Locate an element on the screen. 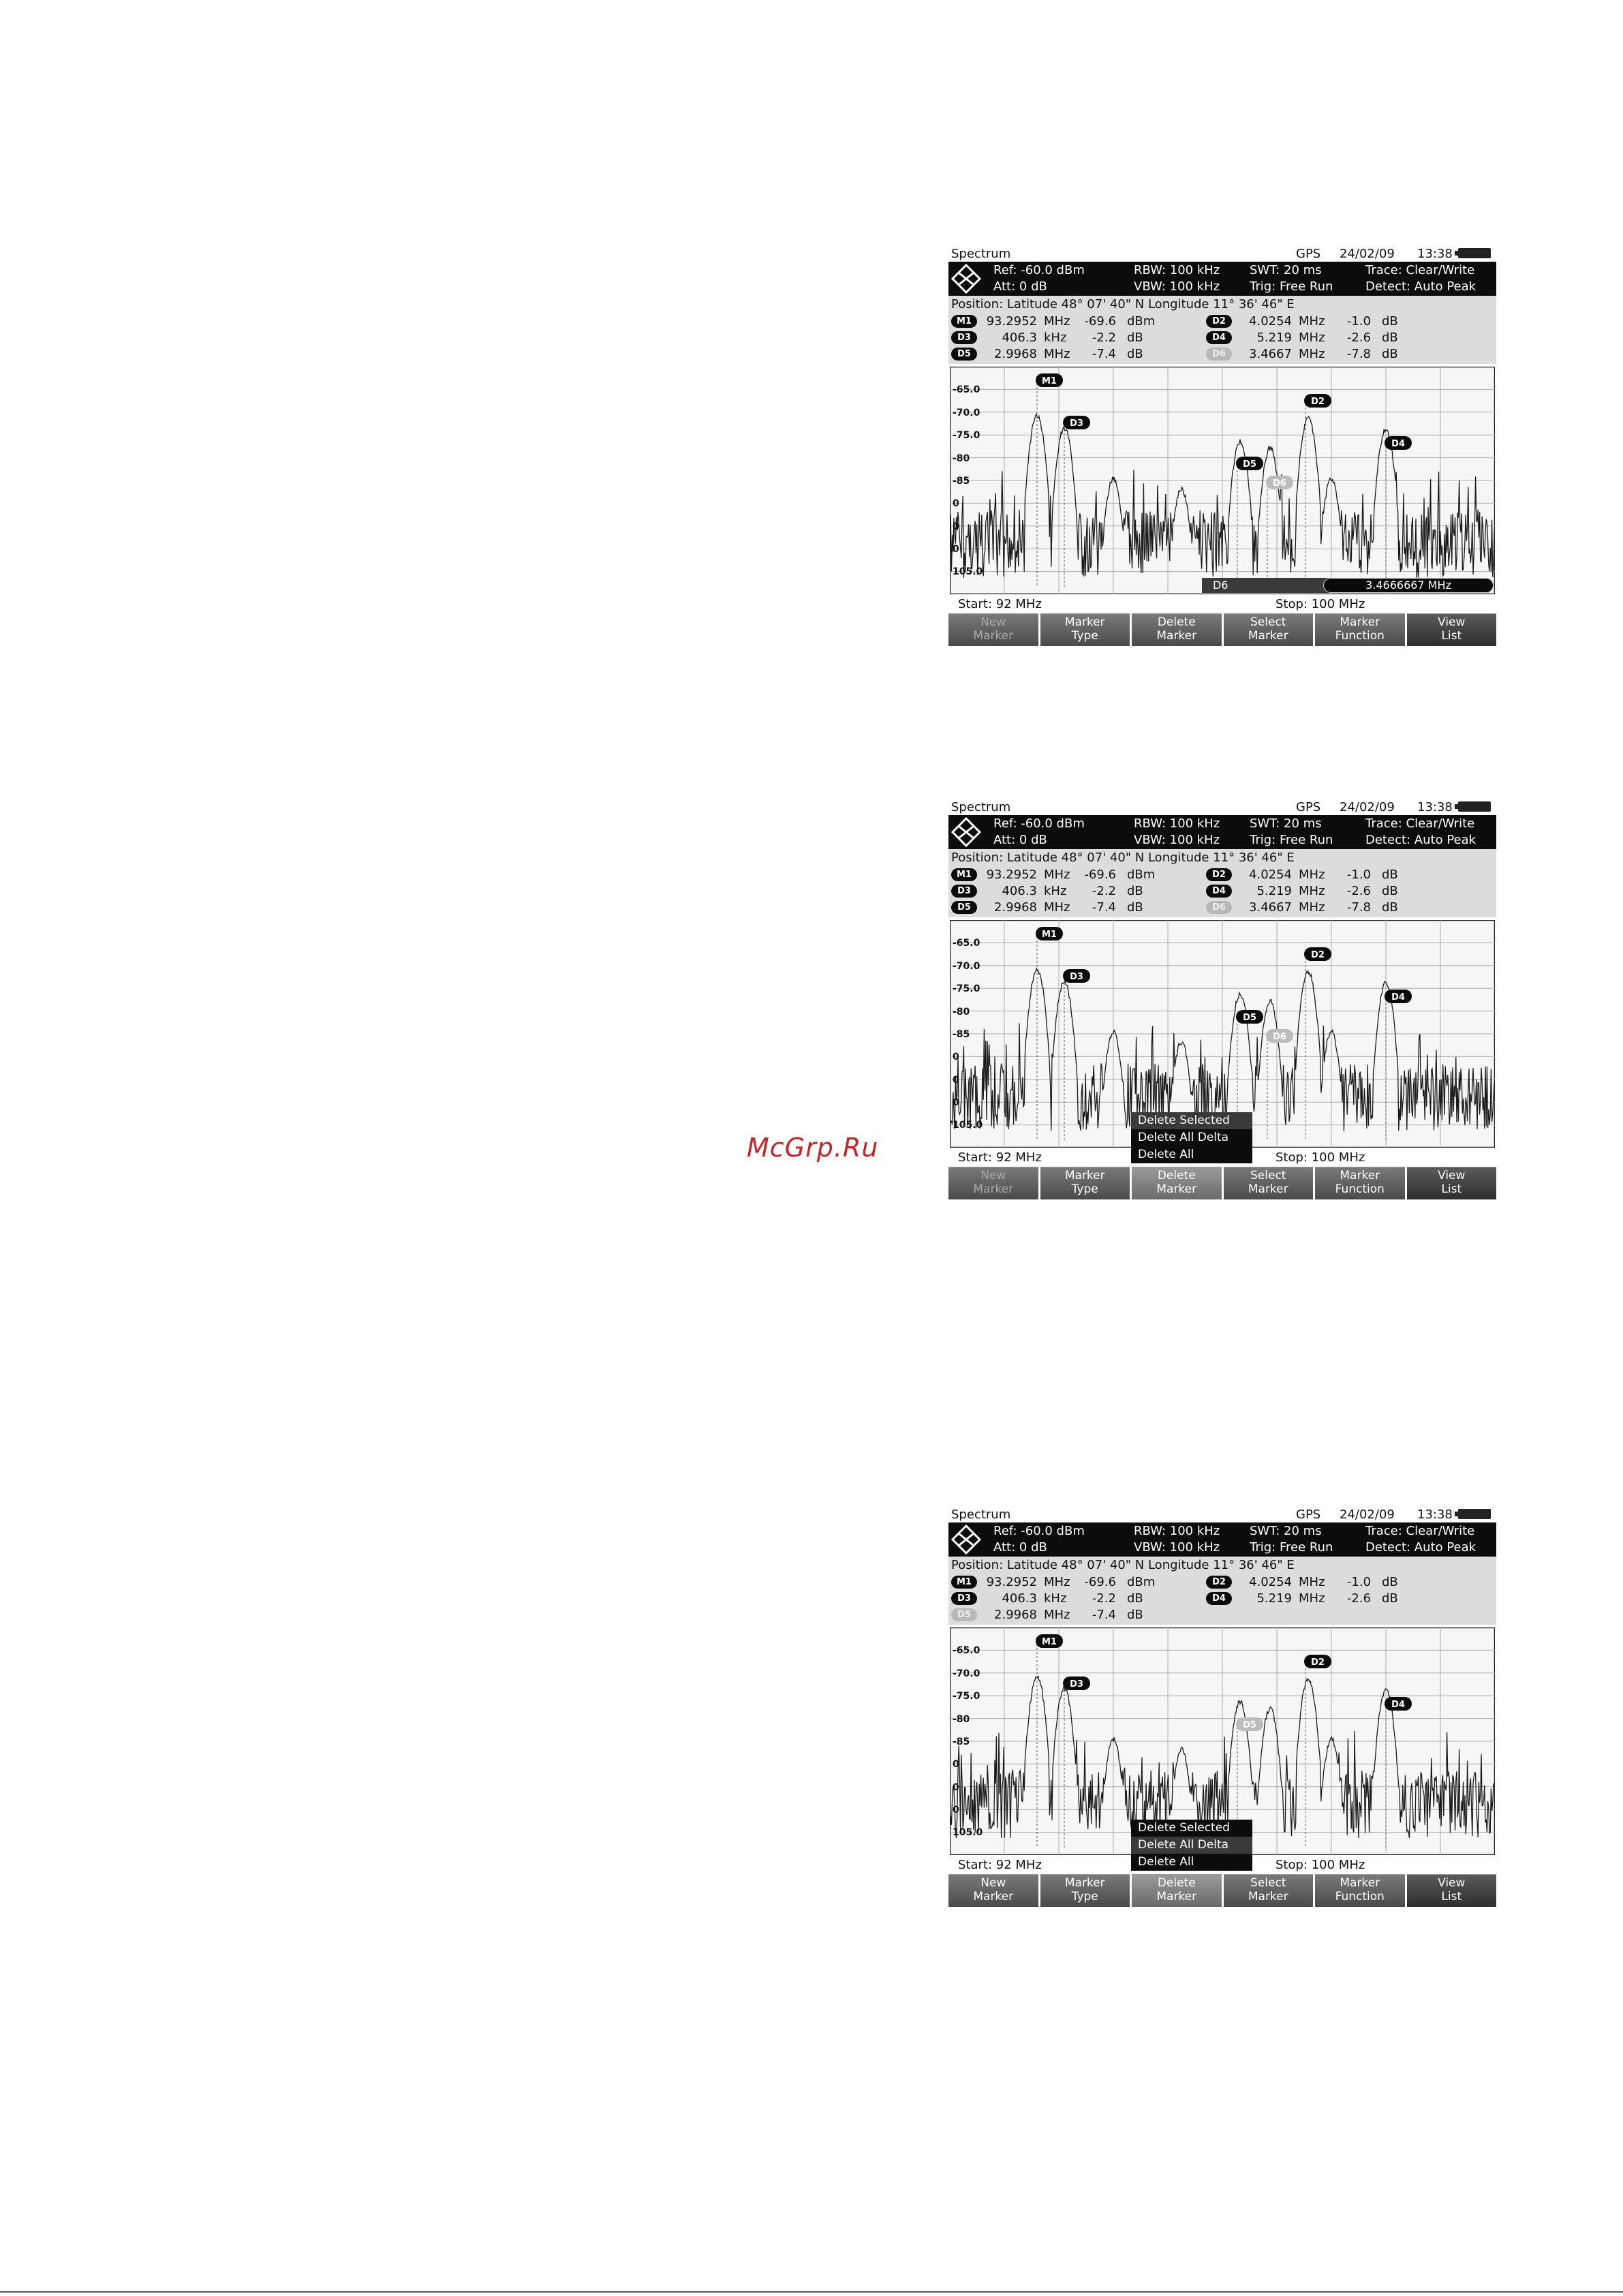 The height and width of the screenshot is (2296, 1623). marker-frequency: 5.219 is located at coordinates (1274, 338).